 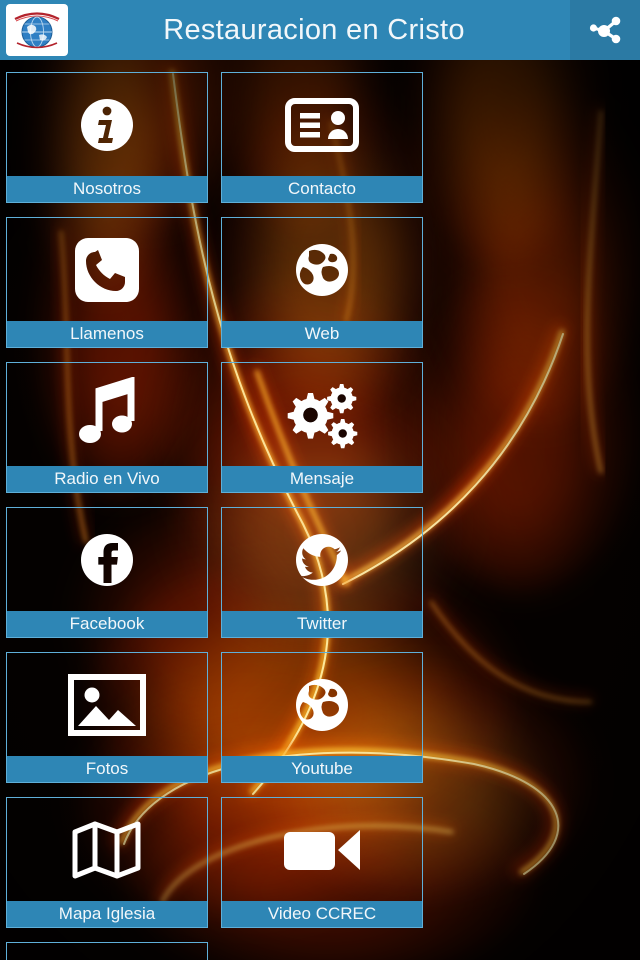 What do you see at coordinates (322, 334) in the screenshot?
I see `tile-label: Web` at bounding box center [322, 334].